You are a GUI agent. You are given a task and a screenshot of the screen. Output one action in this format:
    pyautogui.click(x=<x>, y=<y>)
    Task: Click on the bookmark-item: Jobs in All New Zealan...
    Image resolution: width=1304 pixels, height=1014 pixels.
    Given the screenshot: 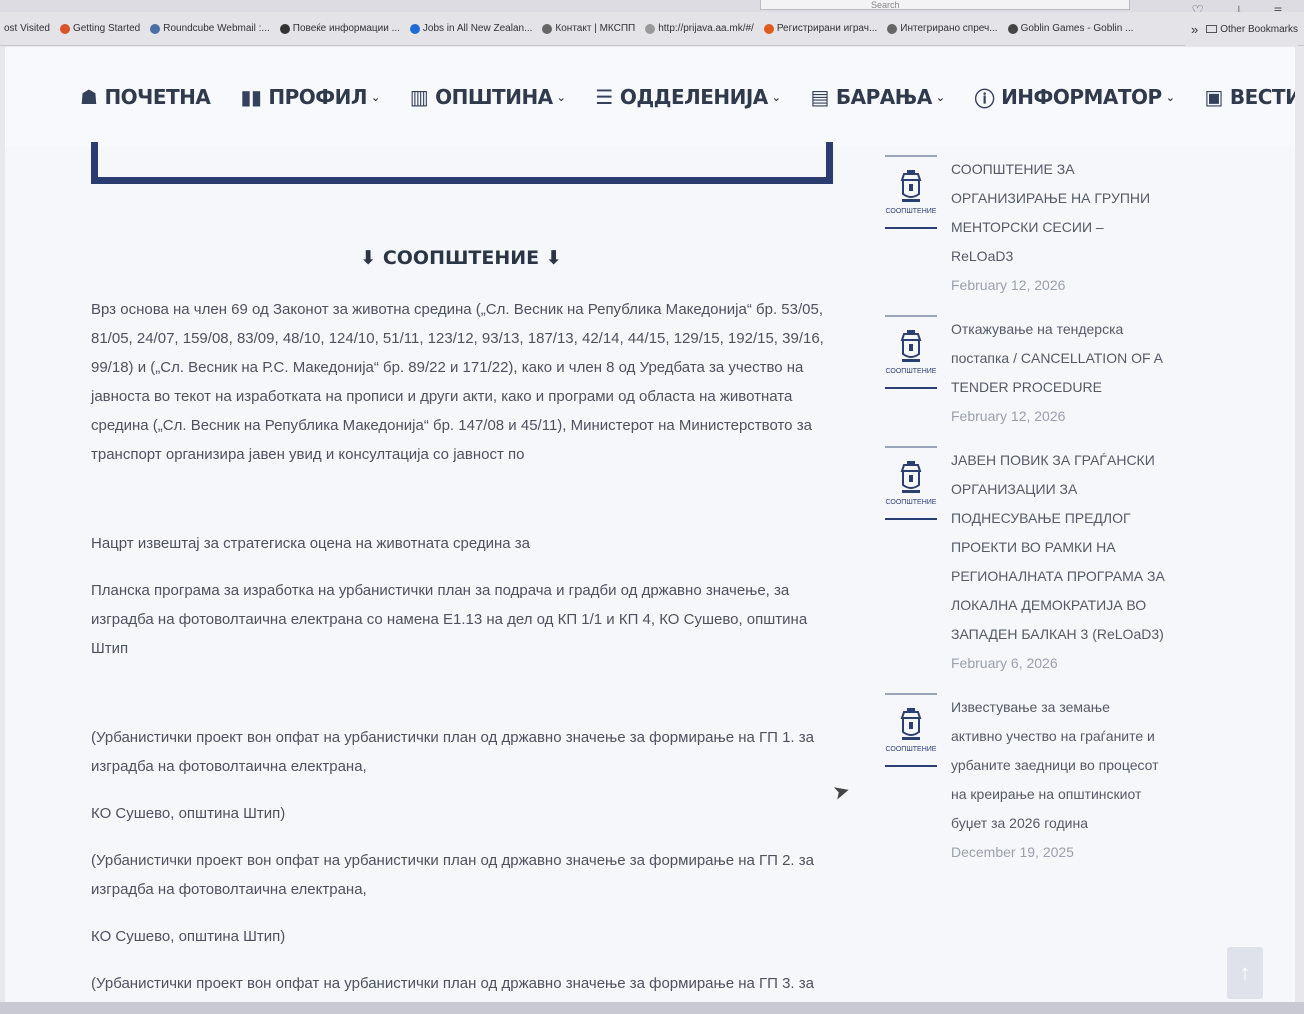 What is the action you would take?
    pyautogui.click(x=471, y=28)
    